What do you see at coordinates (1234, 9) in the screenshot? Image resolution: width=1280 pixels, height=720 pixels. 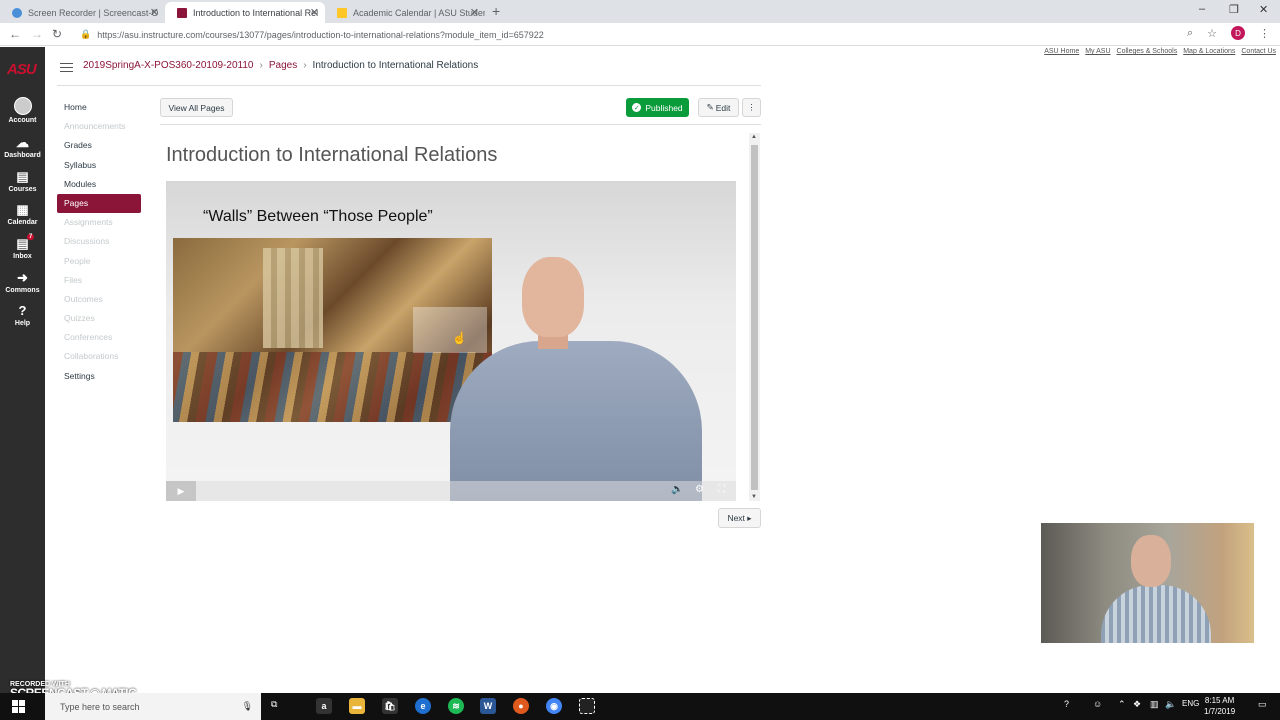 I see `maximize-icon: ❐` at bounding box center [1234, 9].